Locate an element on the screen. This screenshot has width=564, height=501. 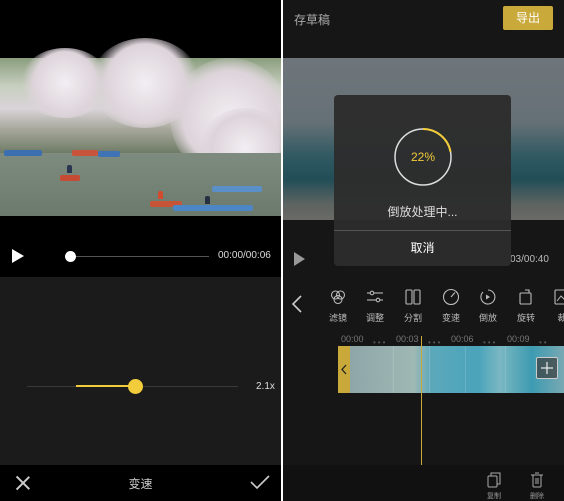
tool-label: 裁 is located at coordinates (560, 318).